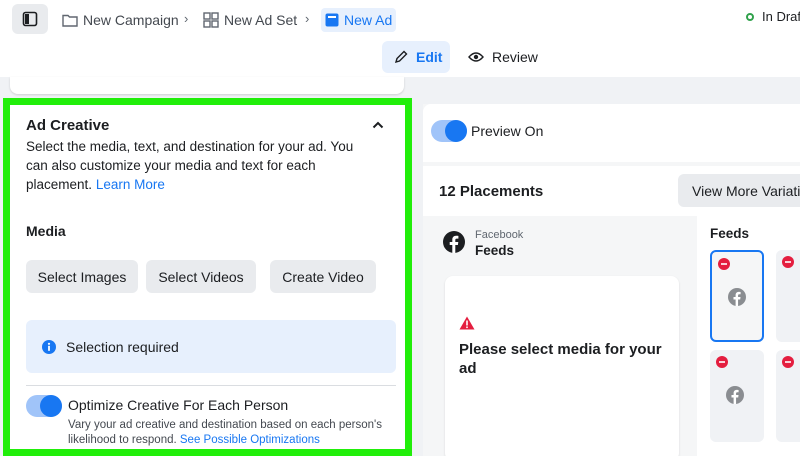  Describe the element at coordinates (68, 125) in the screenshot. I see `ad-creative-title: Ad Creative` at that location.